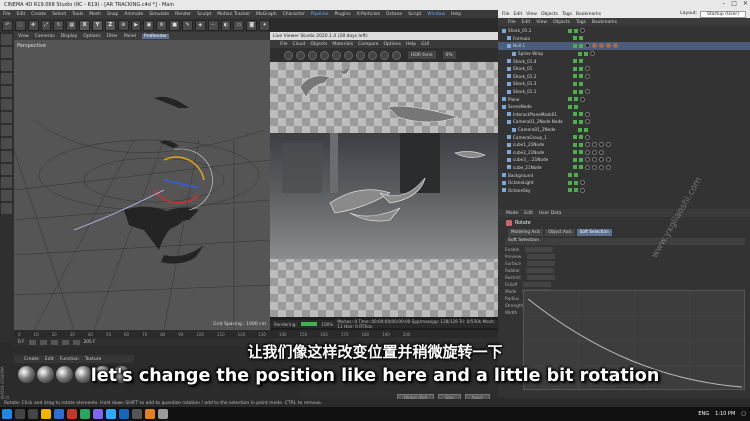 Image resolution: width=750 pixels, height=421 pixels. I want to click on menu-item-snap: Snap, so click(112, 14).